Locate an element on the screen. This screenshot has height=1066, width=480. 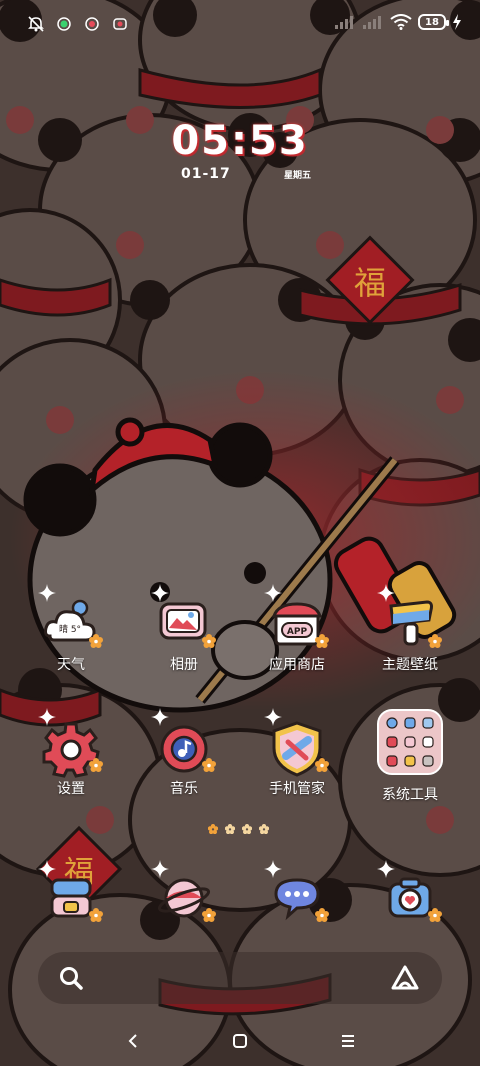
back-icon is located at coordinates (132, 1041).